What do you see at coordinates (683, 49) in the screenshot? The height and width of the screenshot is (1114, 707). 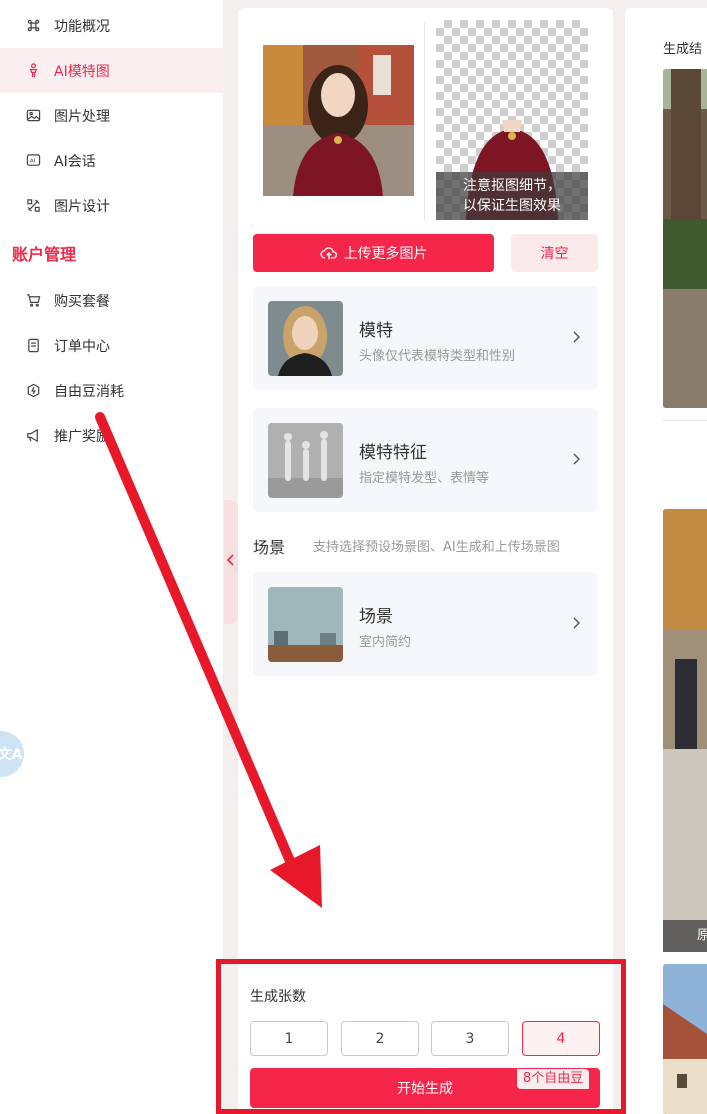 I see `results-title: 生成结` at bounding box center [683, 49].